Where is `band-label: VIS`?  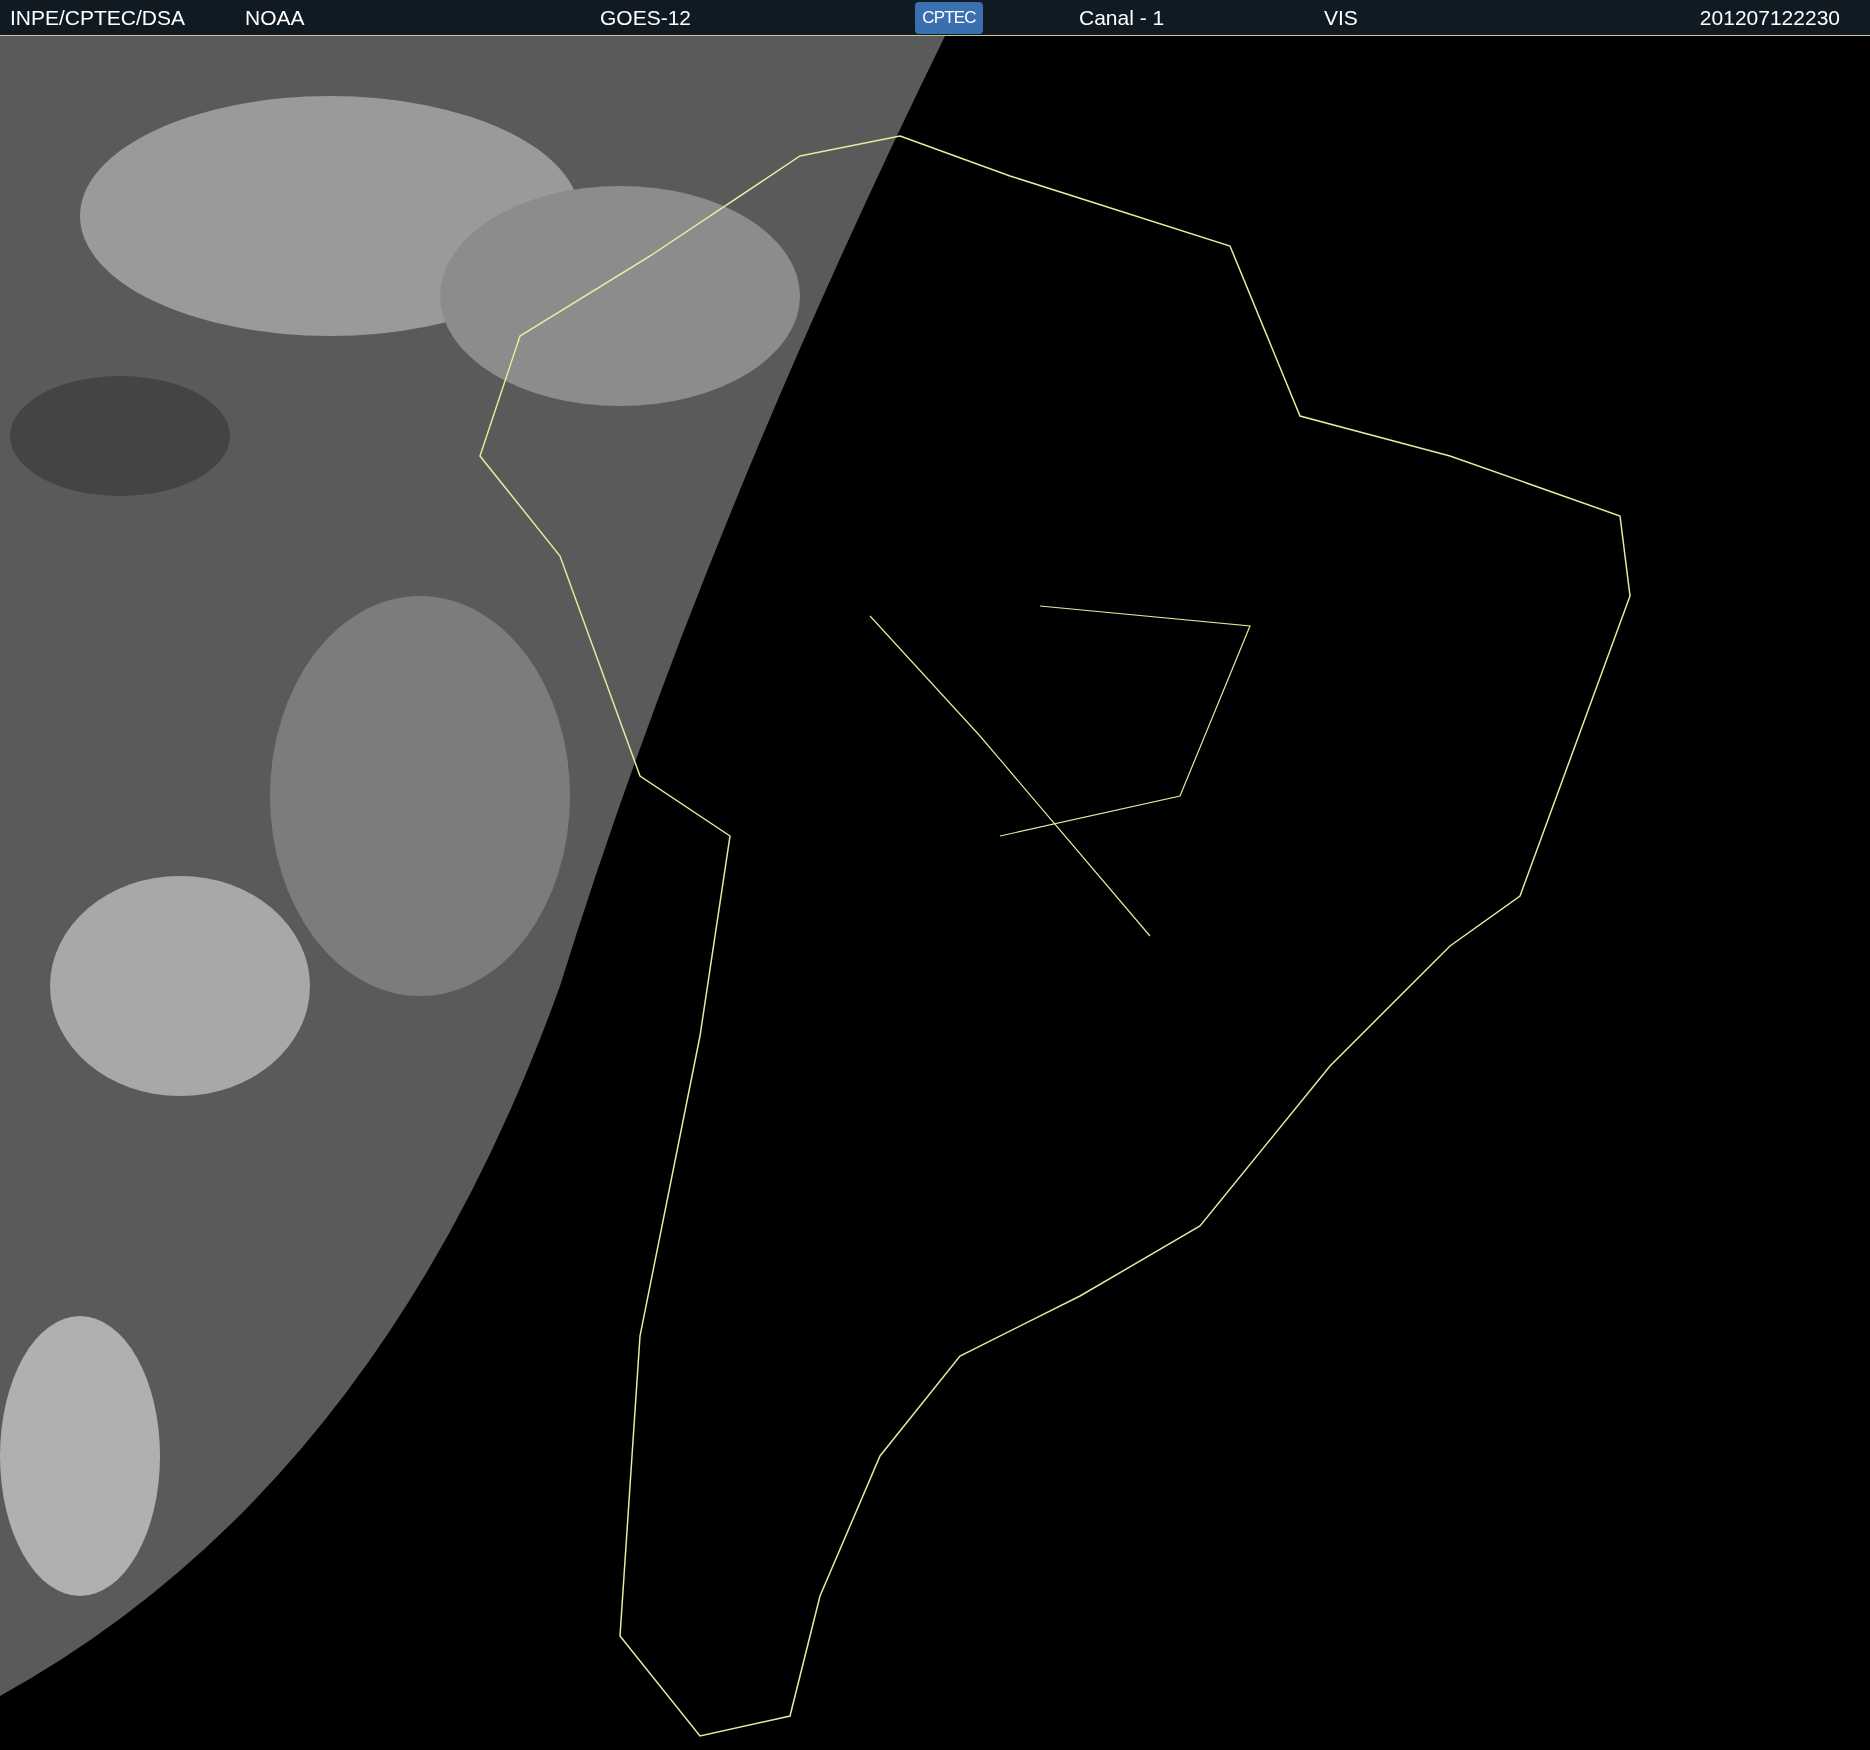 band-label: VIS is located at coordinates (1341, 17).